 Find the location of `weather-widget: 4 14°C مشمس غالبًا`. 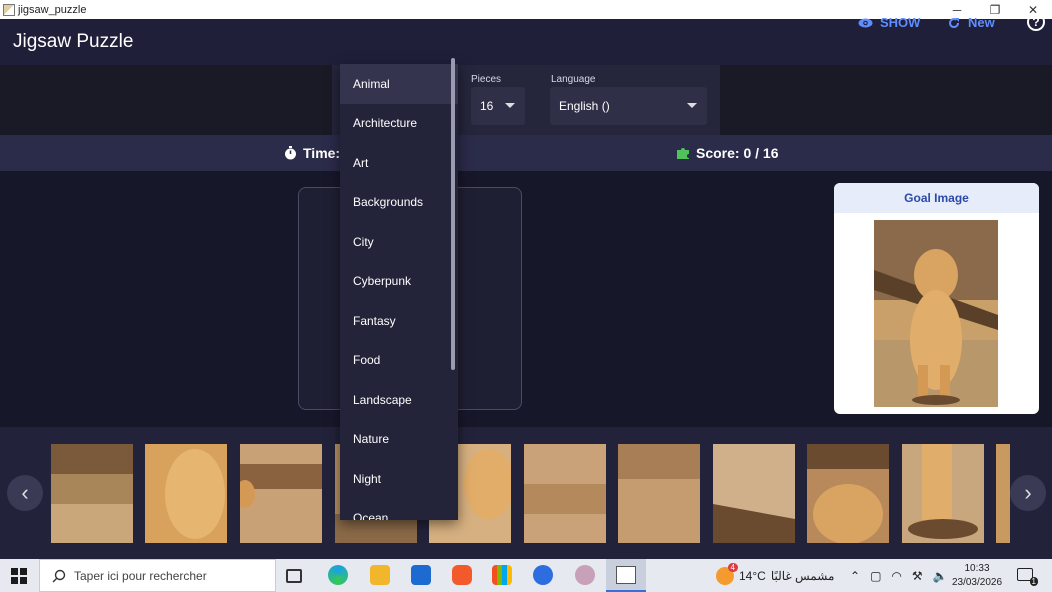

weather-widget: 4 14°C مشمس غالبًا is located at coordinates (775, 575).